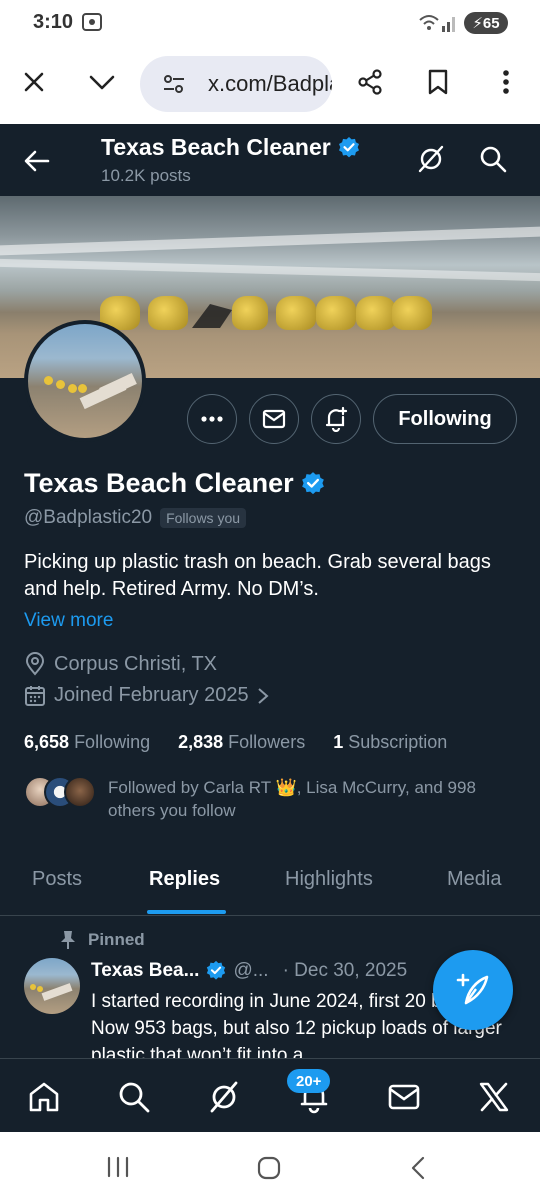  What do you see at coordinates (146, 175) in the screenshot?
I see `header-post-count: 10.2K posts` at bounding box center [146, 175].